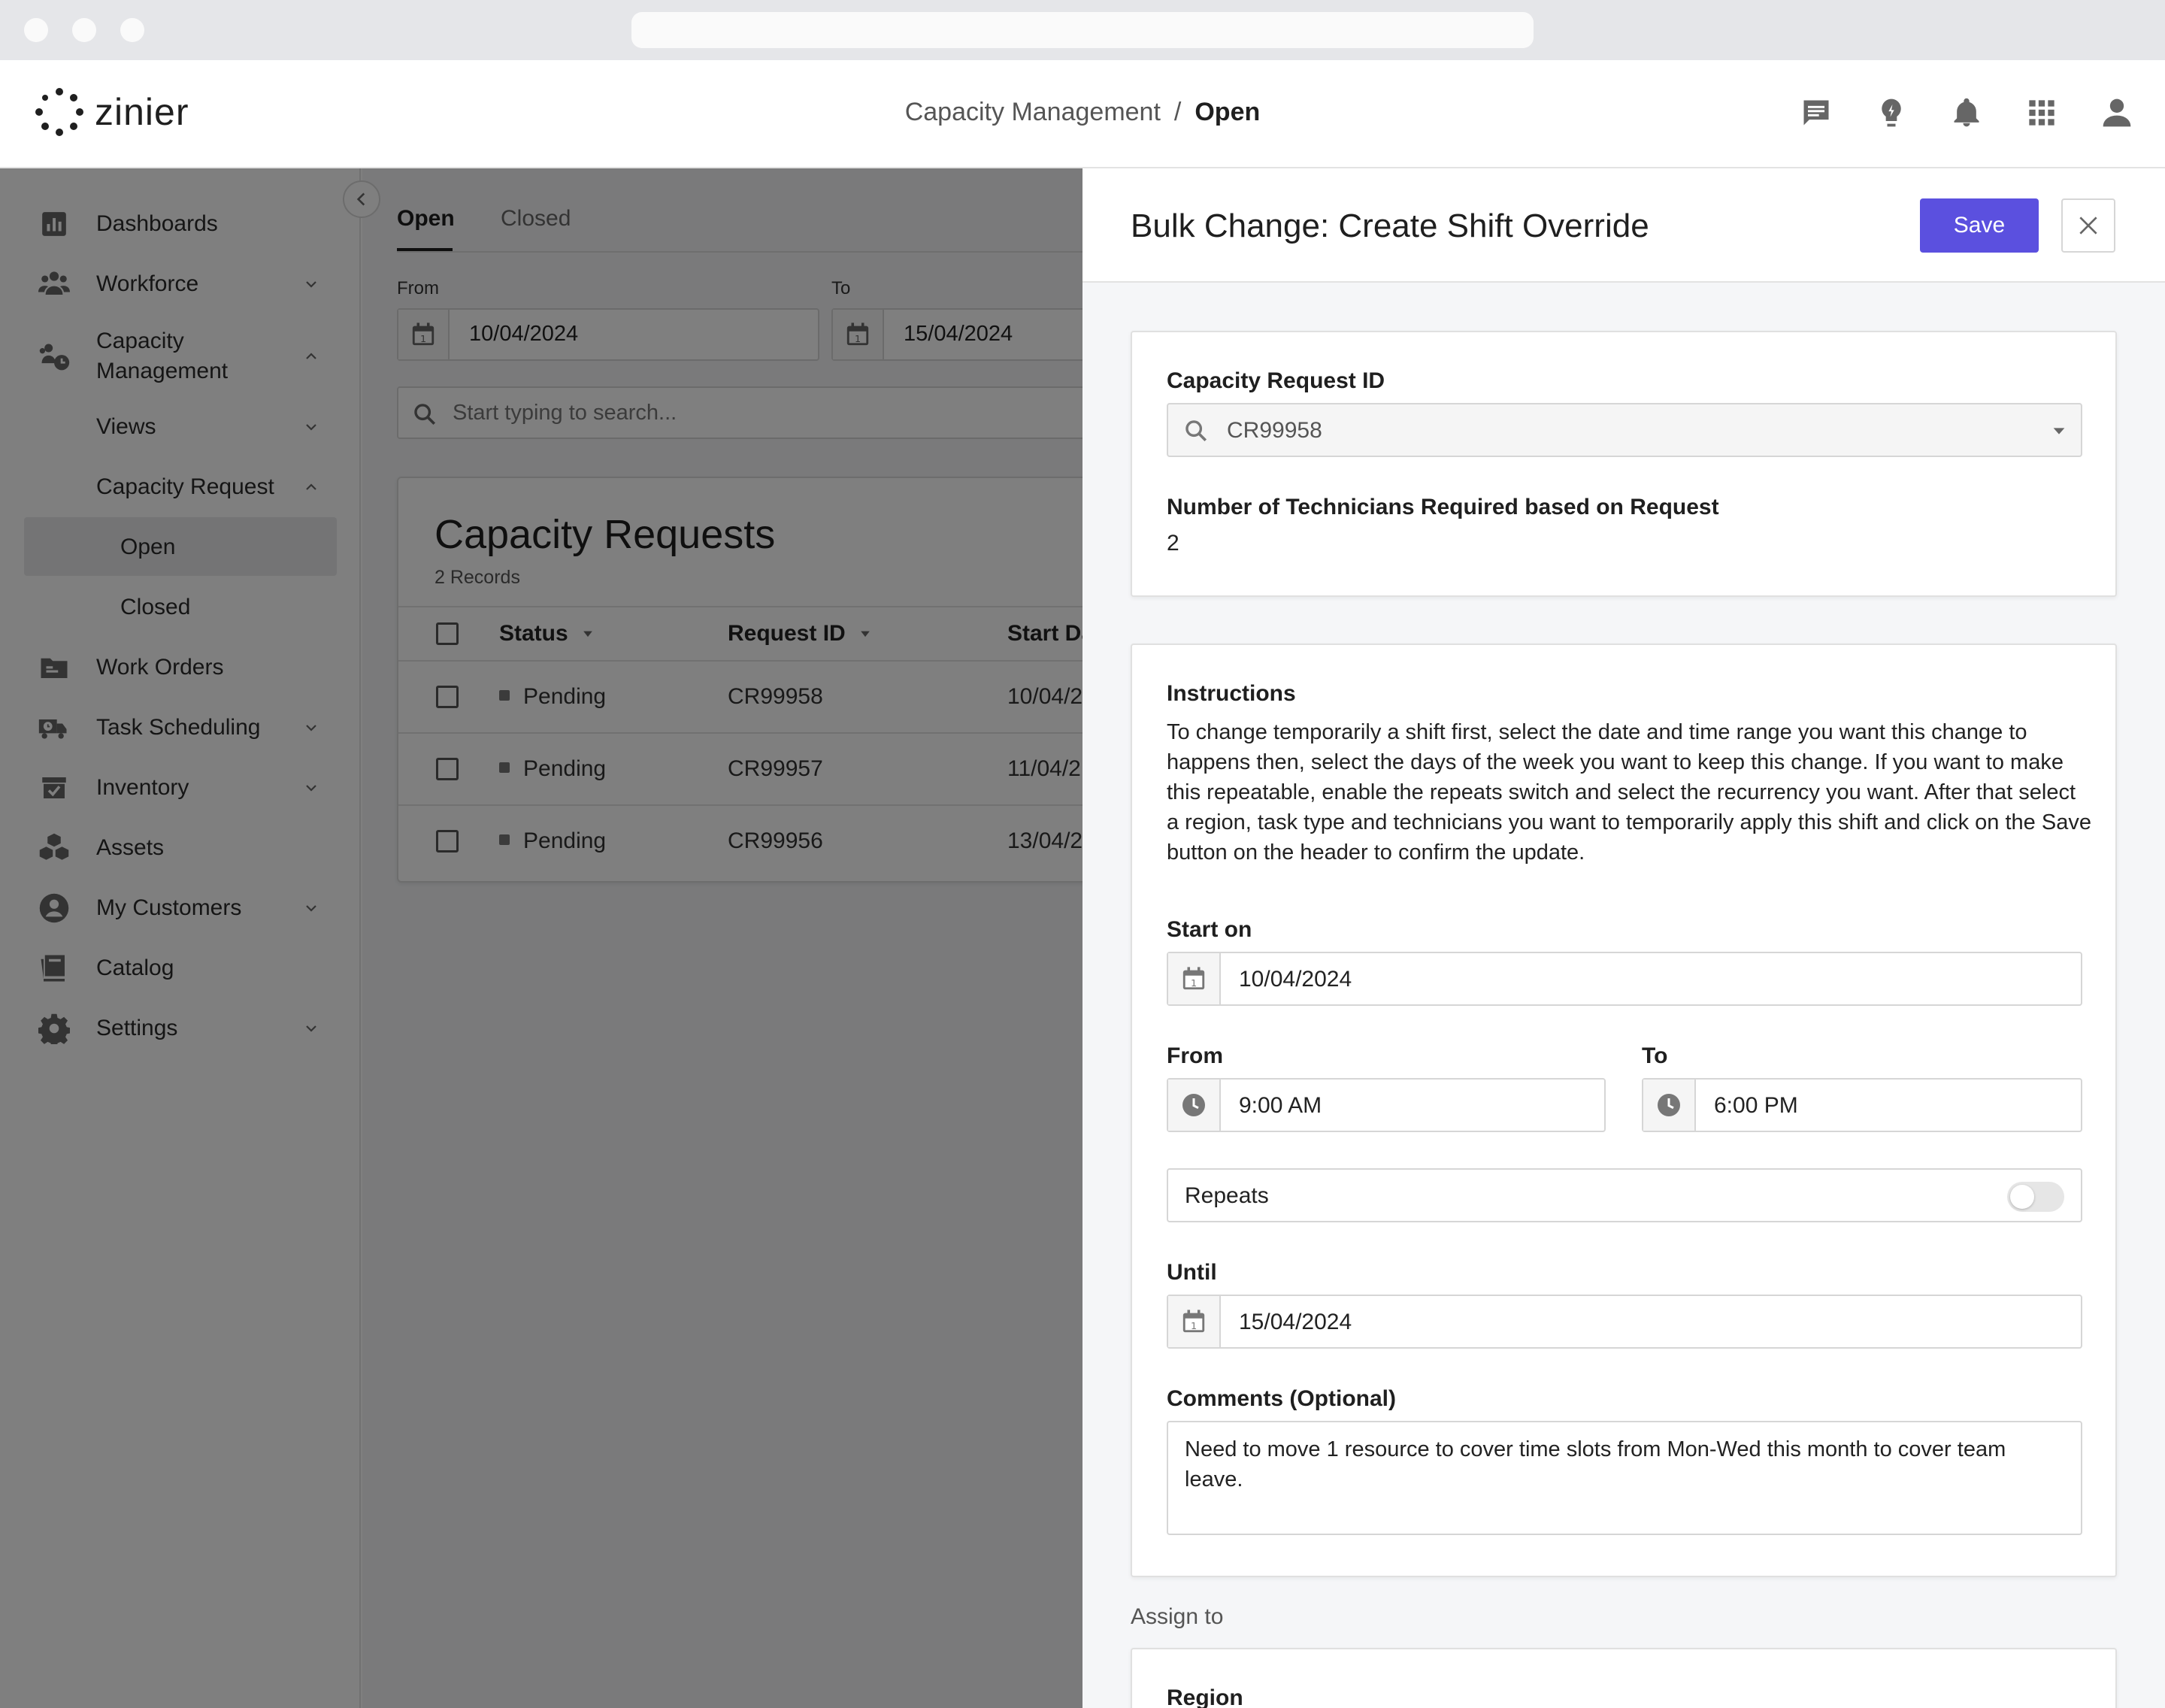 Image resolution: width=2165 pixels, height=1708 pixels. Describe the element at coordinates (2022, 1197) in the screenshot. I see `toggle-knob` at that location.